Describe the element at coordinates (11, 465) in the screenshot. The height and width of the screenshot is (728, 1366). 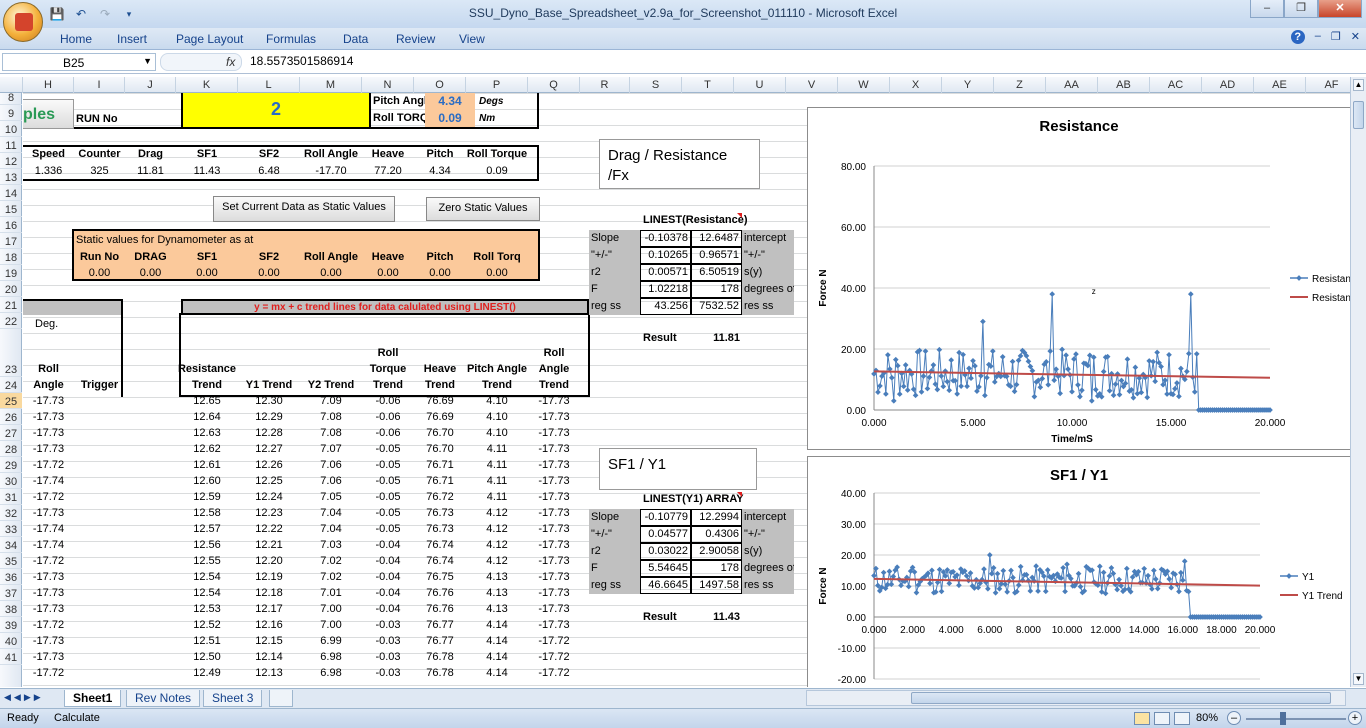
I see `row-header-29: 29` at that location.